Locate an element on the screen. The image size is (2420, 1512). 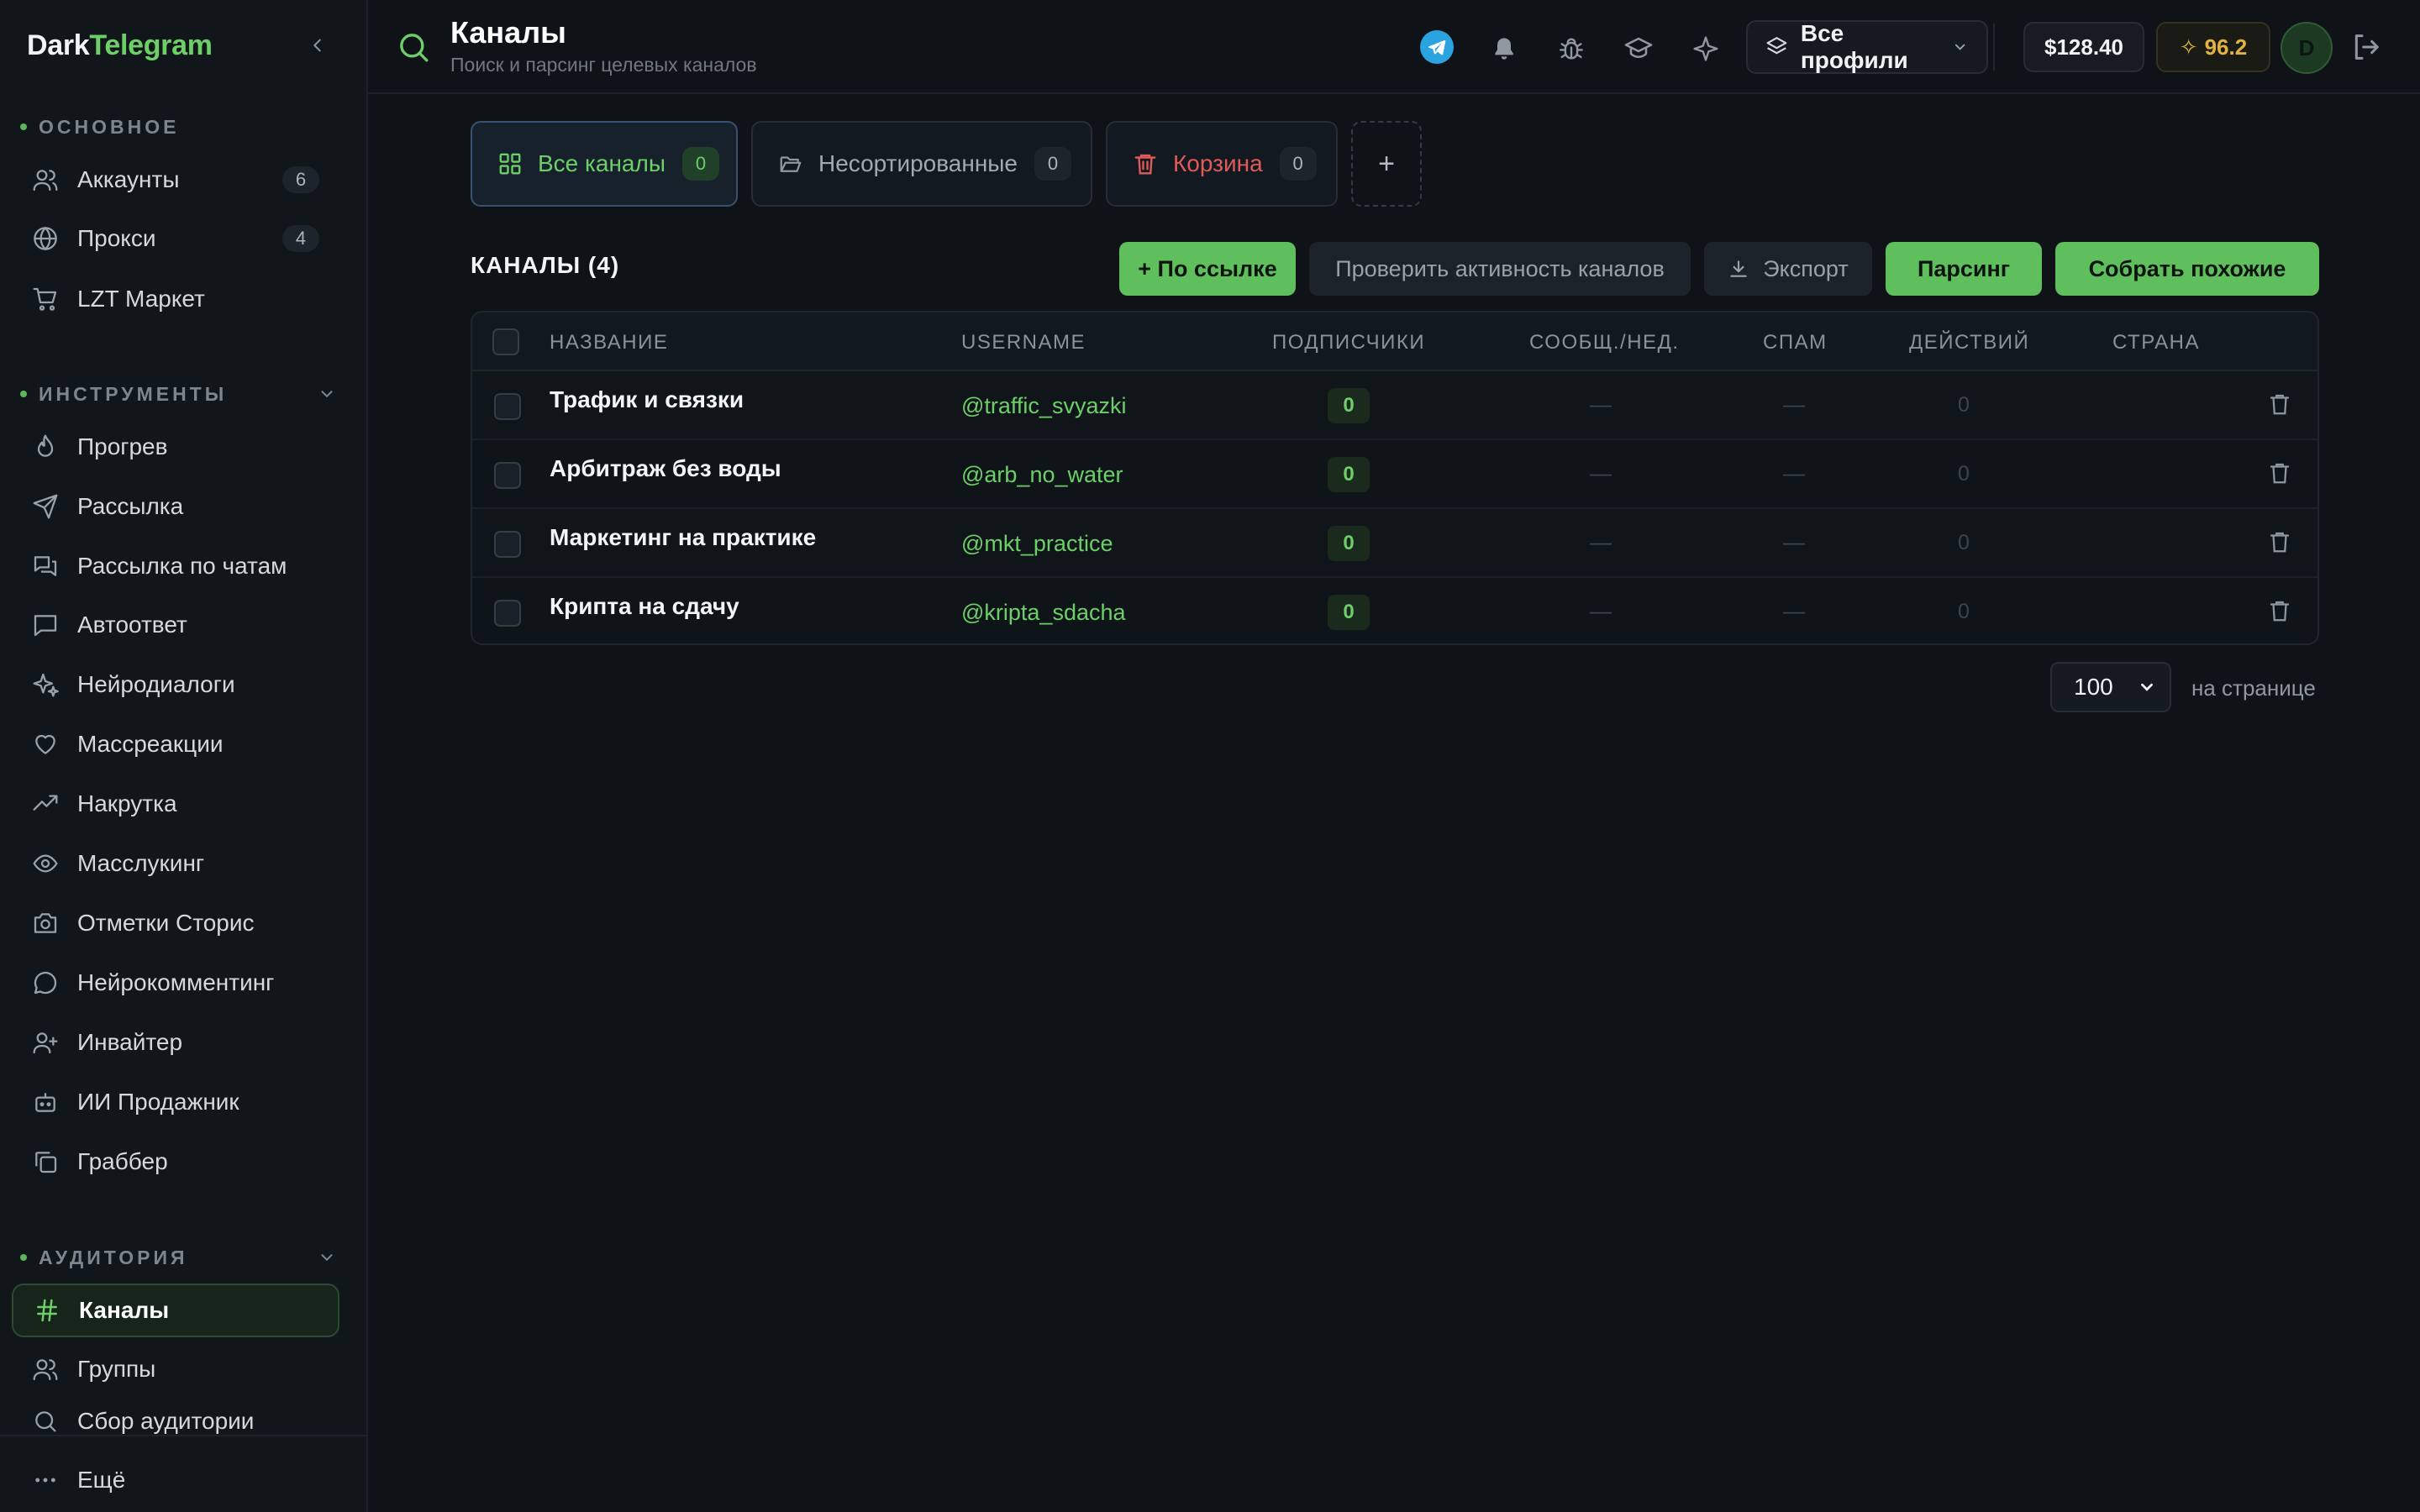
more-horizontal-icon is located at coordinates (45, 1480).